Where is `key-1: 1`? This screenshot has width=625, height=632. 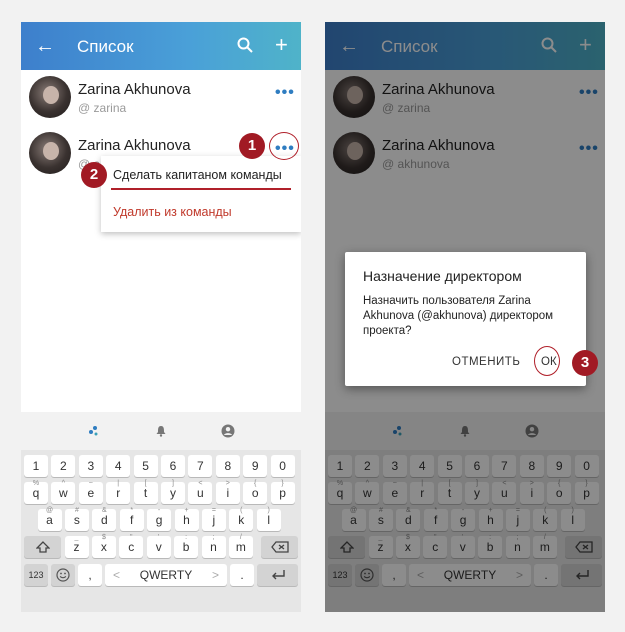
key-1: 1 is located at coordinates (36, 466).